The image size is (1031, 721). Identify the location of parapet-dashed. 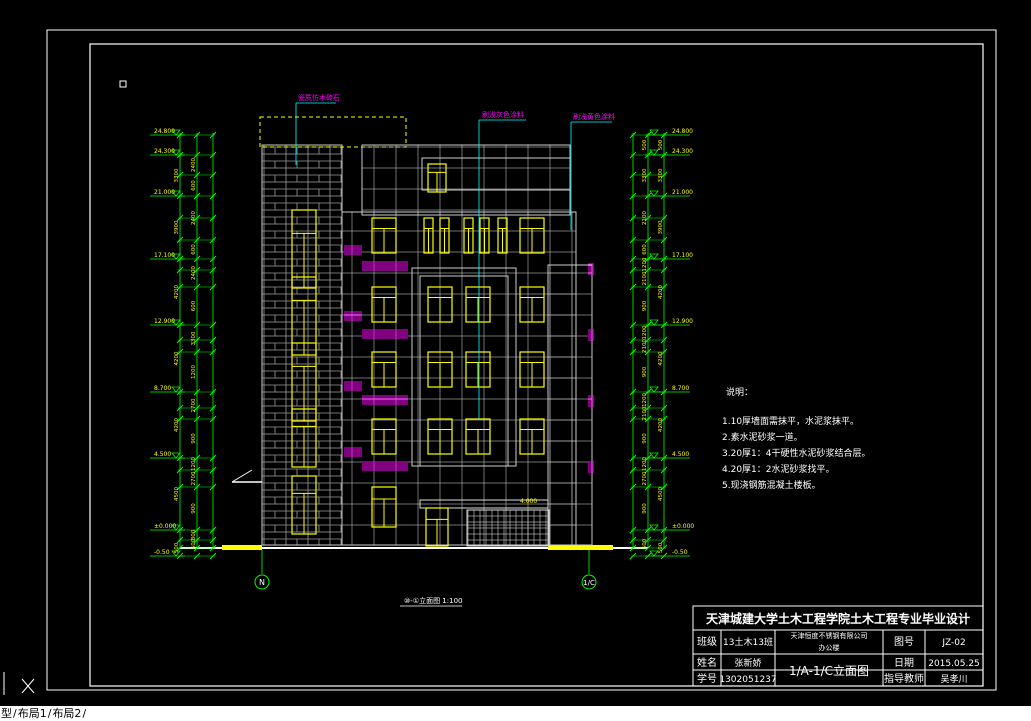
(333, 132).